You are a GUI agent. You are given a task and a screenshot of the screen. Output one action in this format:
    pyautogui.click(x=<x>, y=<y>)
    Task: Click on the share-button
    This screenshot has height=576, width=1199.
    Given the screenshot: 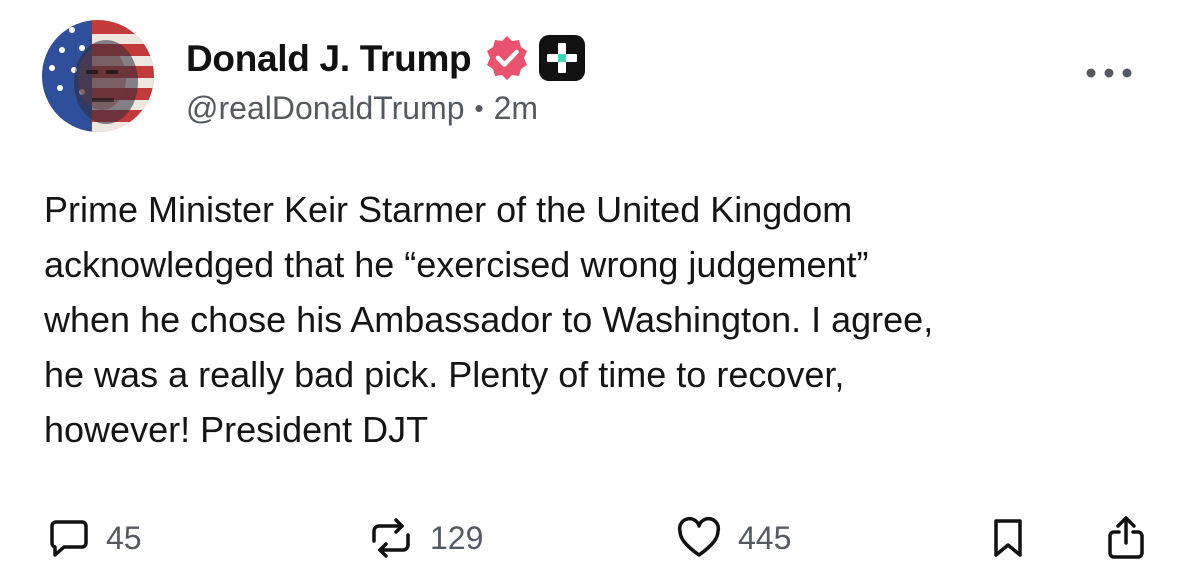 What is the action you would take?
    pyautogui.click(x=1126, y=538)
    